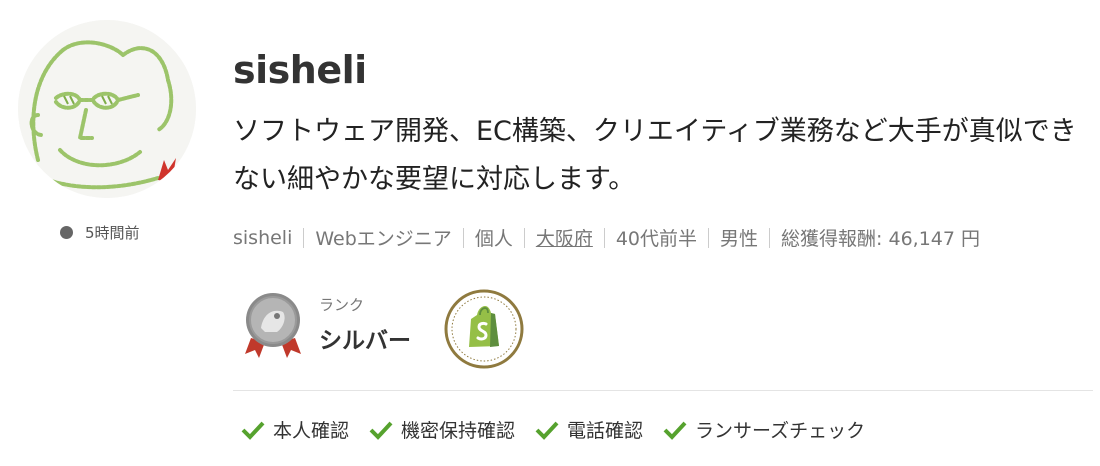 The width and height of the screenshot is (1100, 466). I want to click on divider, so click(663, 390).